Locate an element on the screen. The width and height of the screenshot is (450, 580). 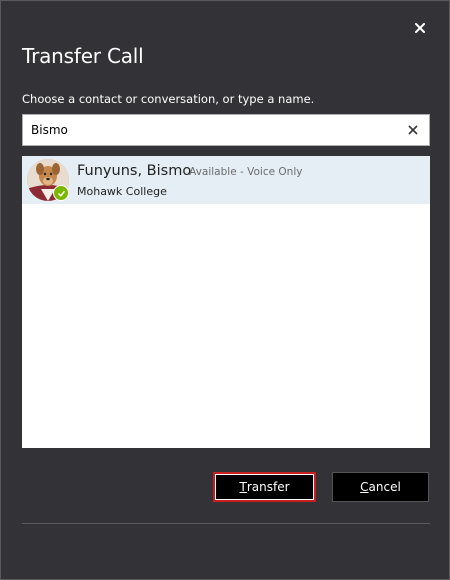
clear-search-button is located at coordinates (413, 130).